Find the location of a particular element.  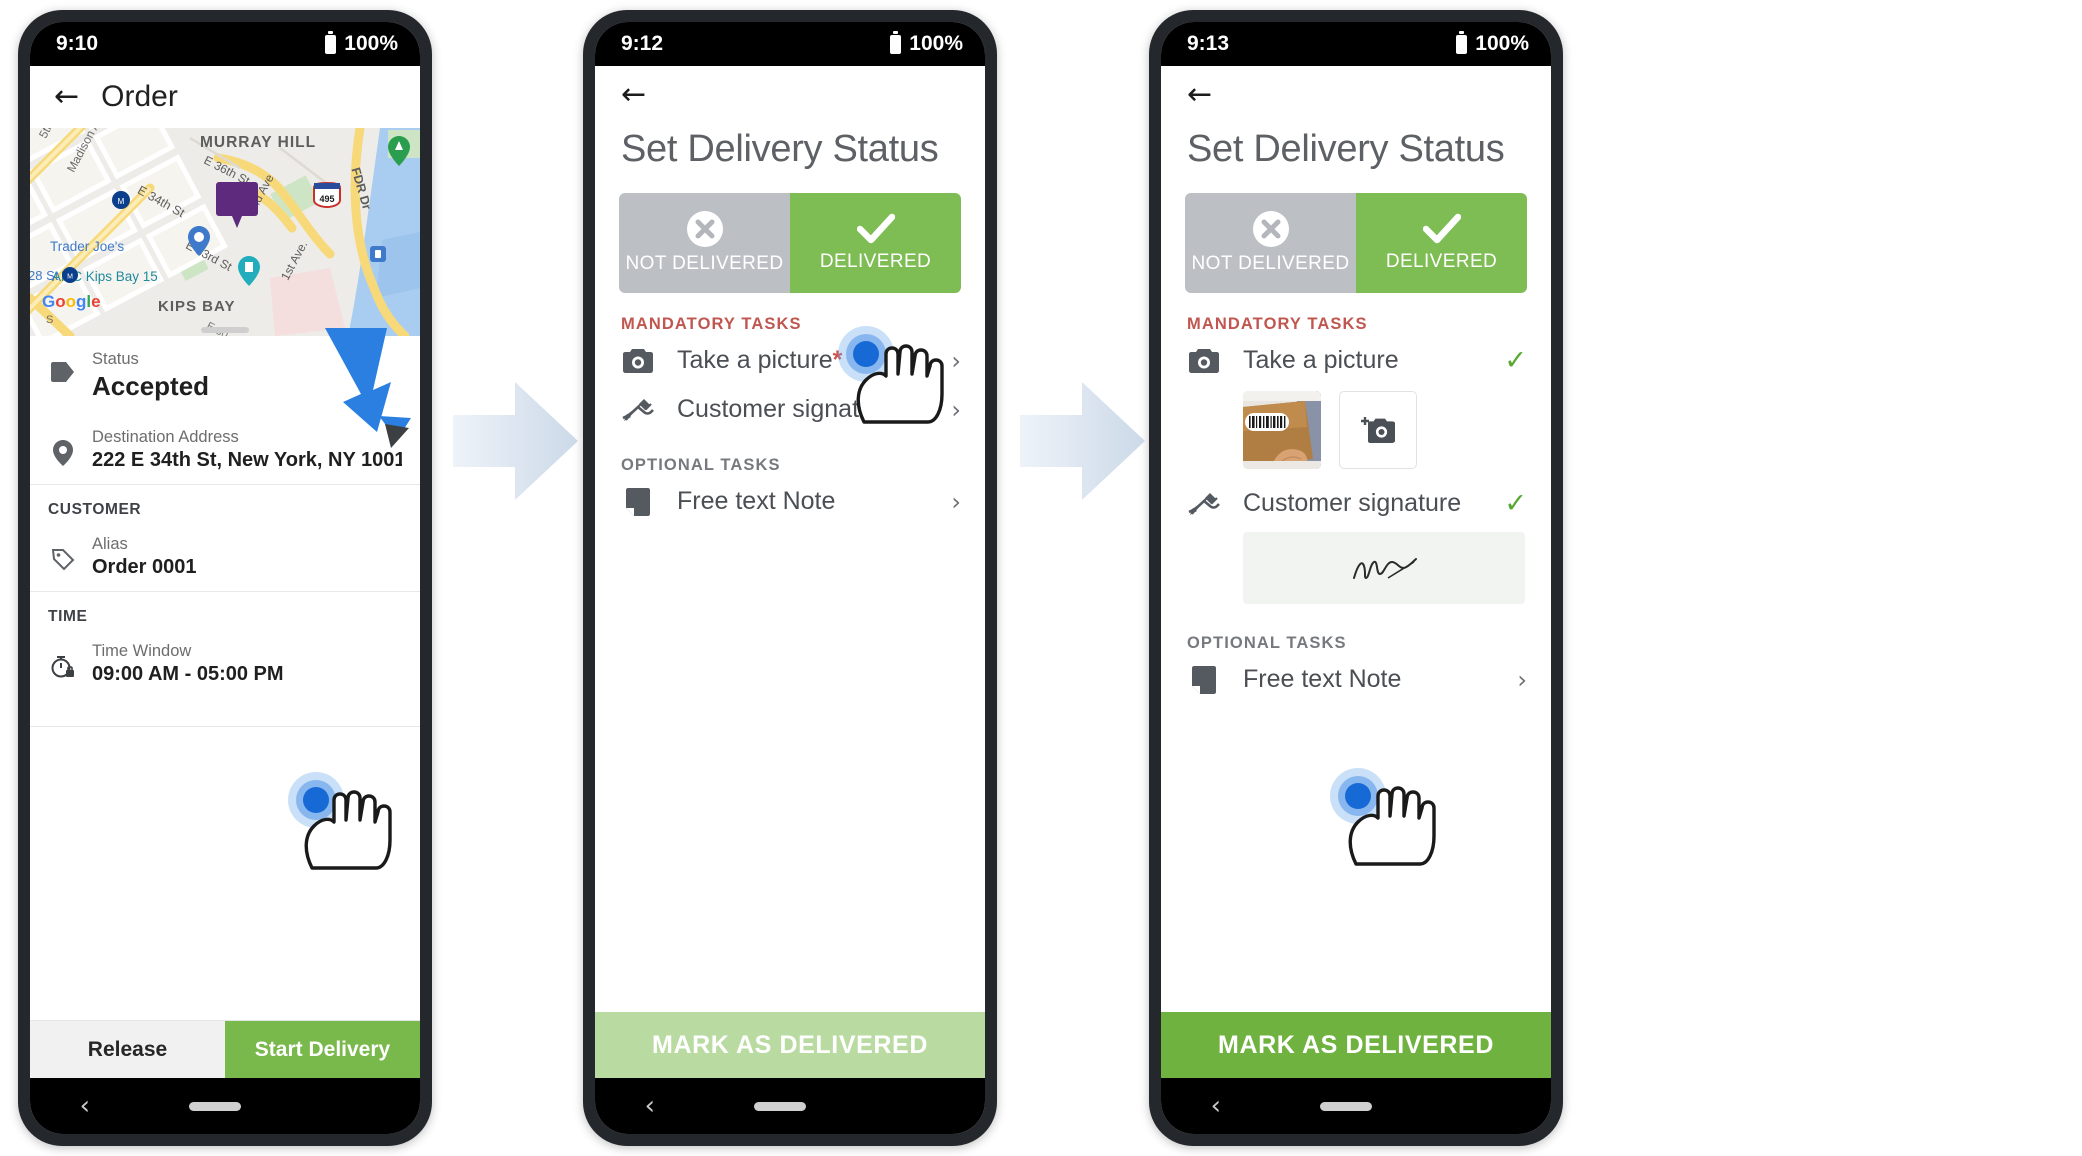

divider is located at coordinates (225, 726).